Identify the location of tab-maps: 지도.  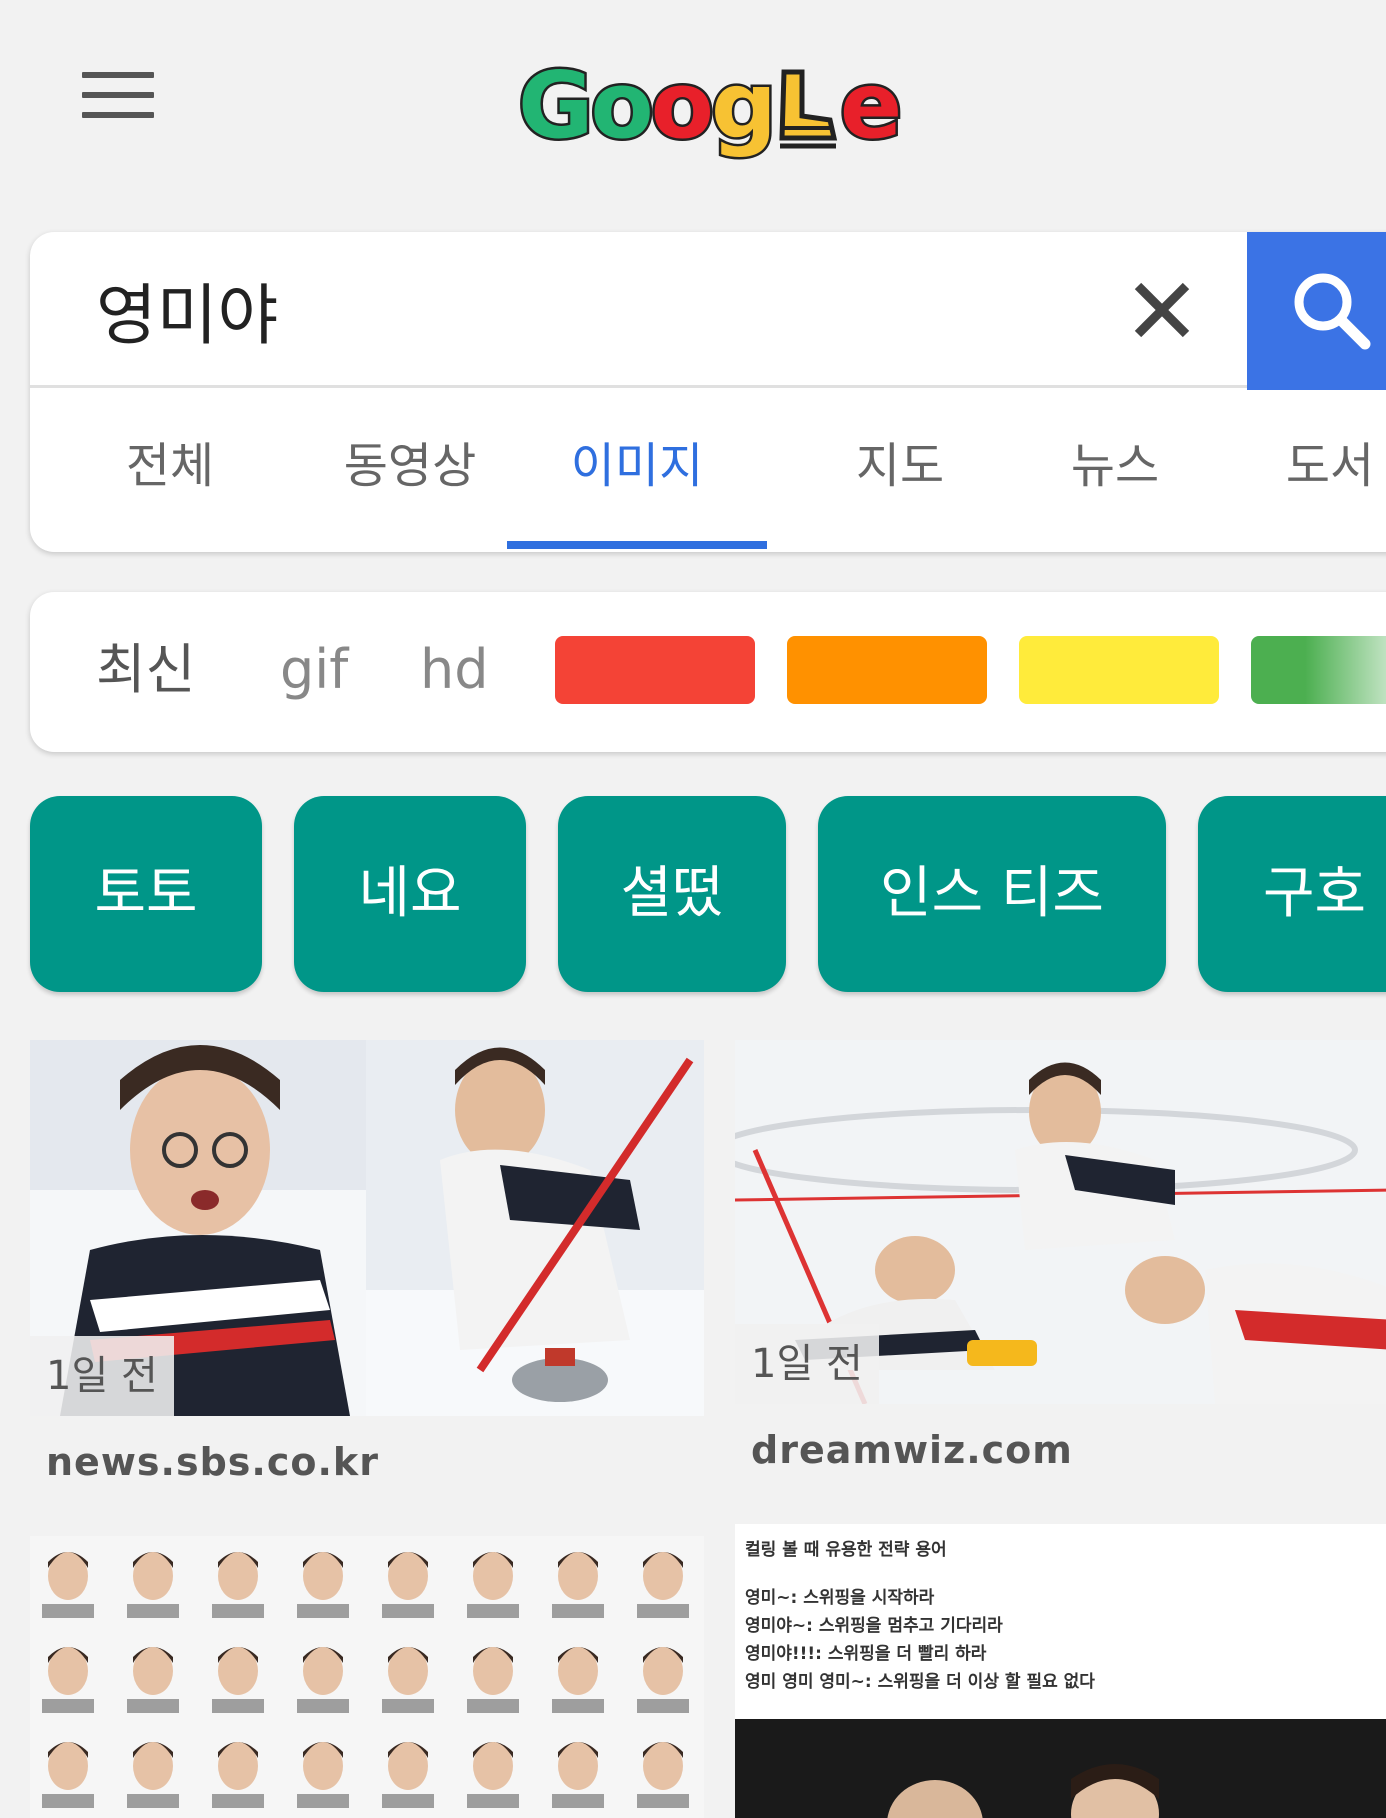
(900, 471).